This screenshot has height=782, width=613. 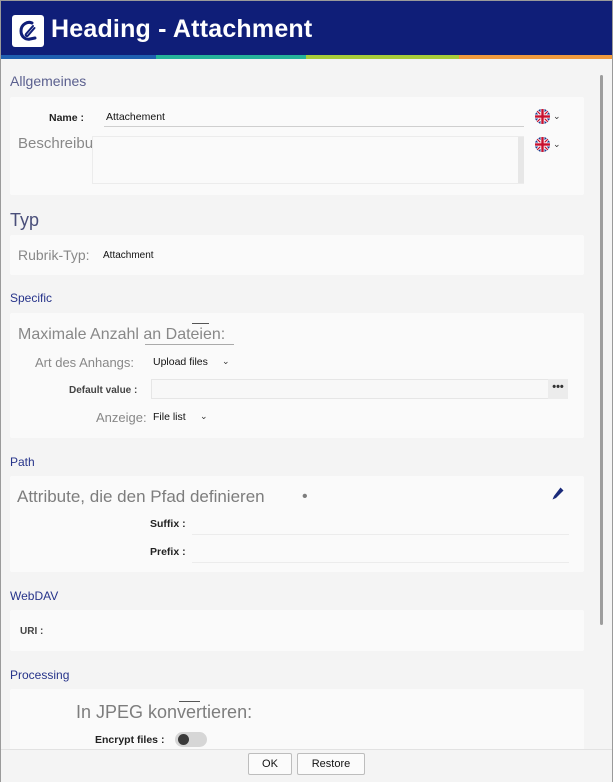 What do you see at coordinates (180, 362) in the screenshot?
I see `attachment-type-select: Upload files` at bounding box center [180, 362].